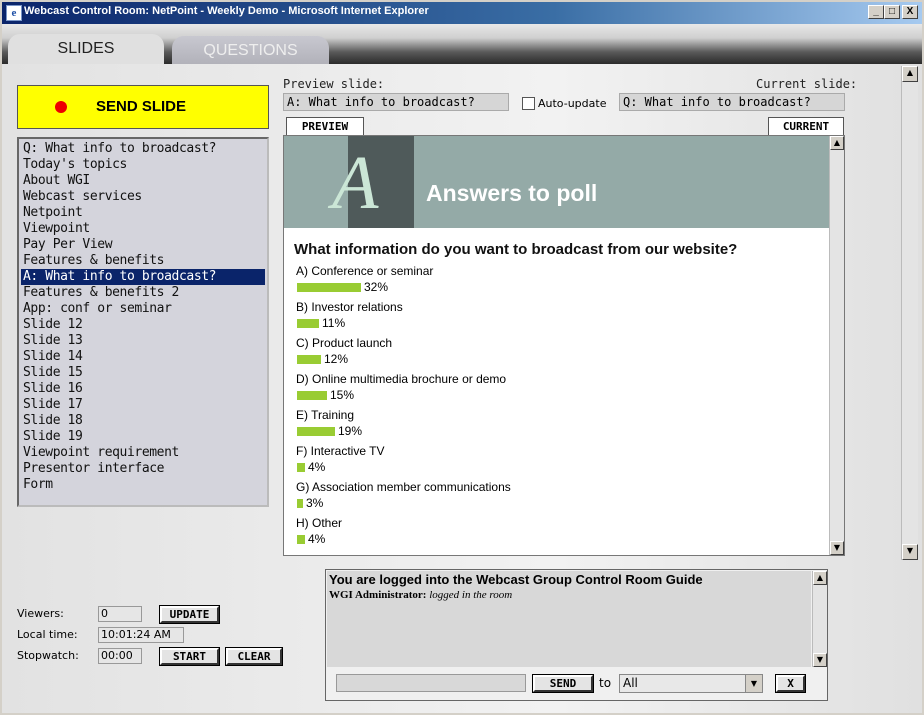 The image size is (924, 715). What do you see at coordinates (120, 656) in the screenshot?
I see `stopwatch-field: 00:00` at bounding box center [120, 656].